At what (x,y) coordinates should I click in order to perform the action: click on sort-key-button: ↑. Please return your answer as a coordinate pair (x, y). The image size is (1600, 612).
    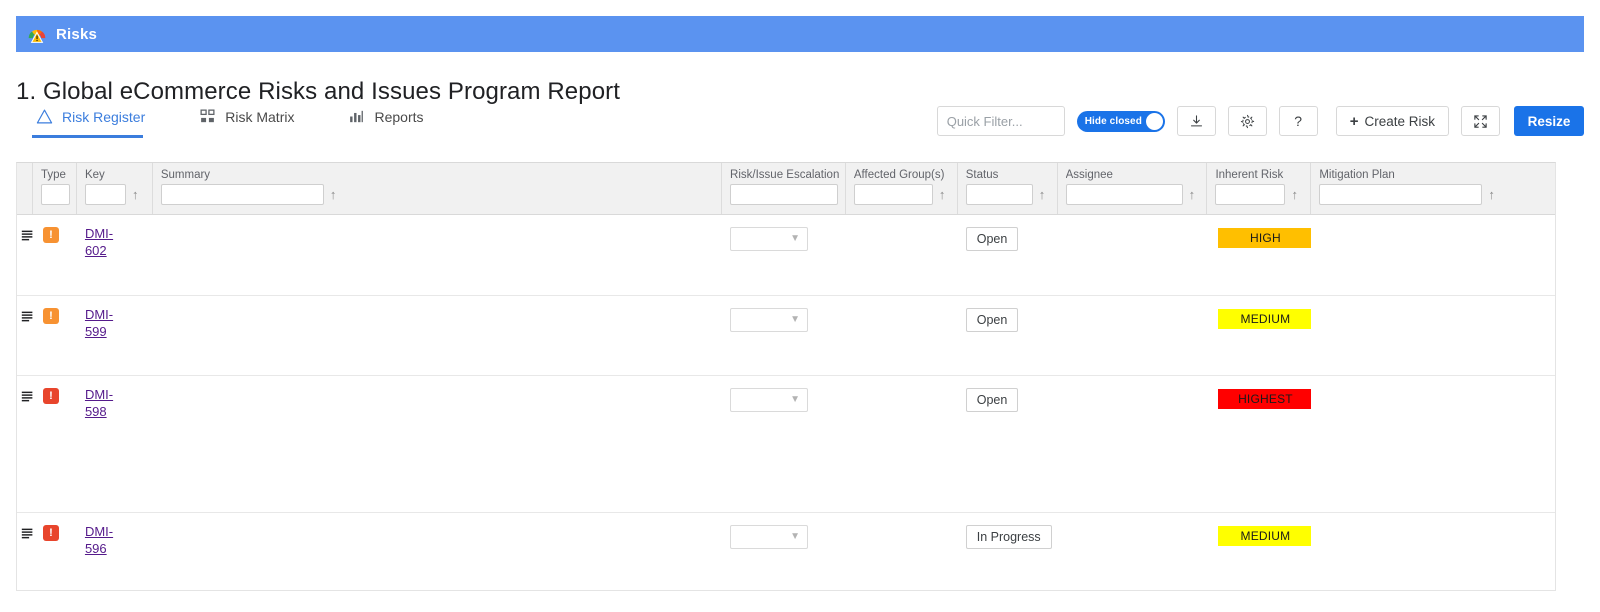
    Looking at the image, I should click on (135, 194).